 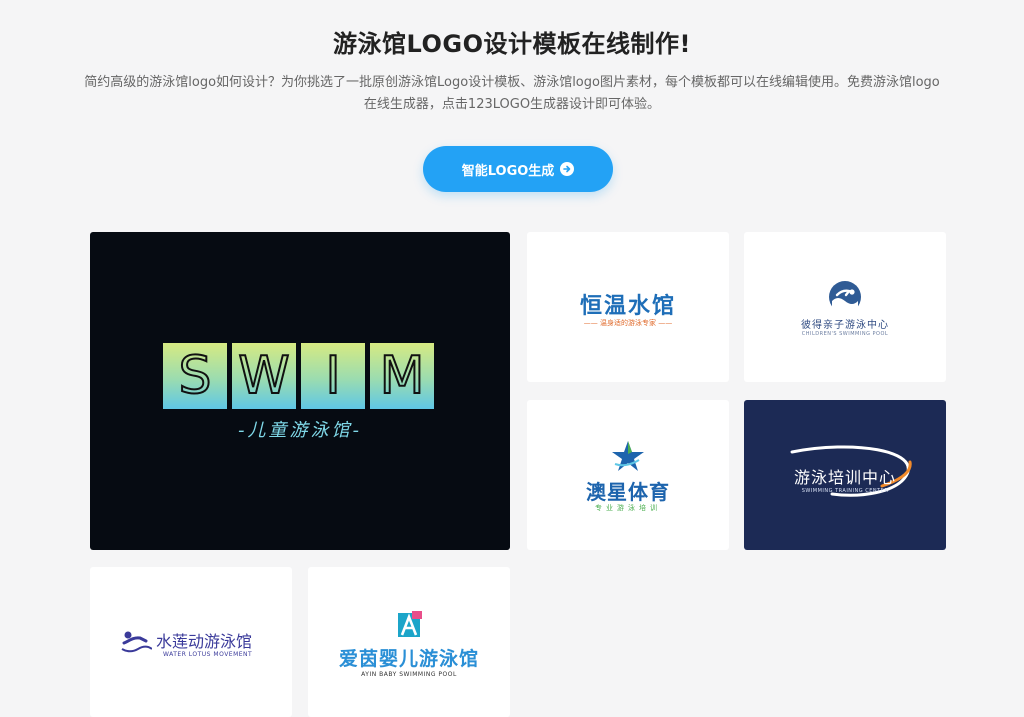 I want to click on template-card-aoxing: 澳星体育 专业游泳培训, so click(x=628, y=475).